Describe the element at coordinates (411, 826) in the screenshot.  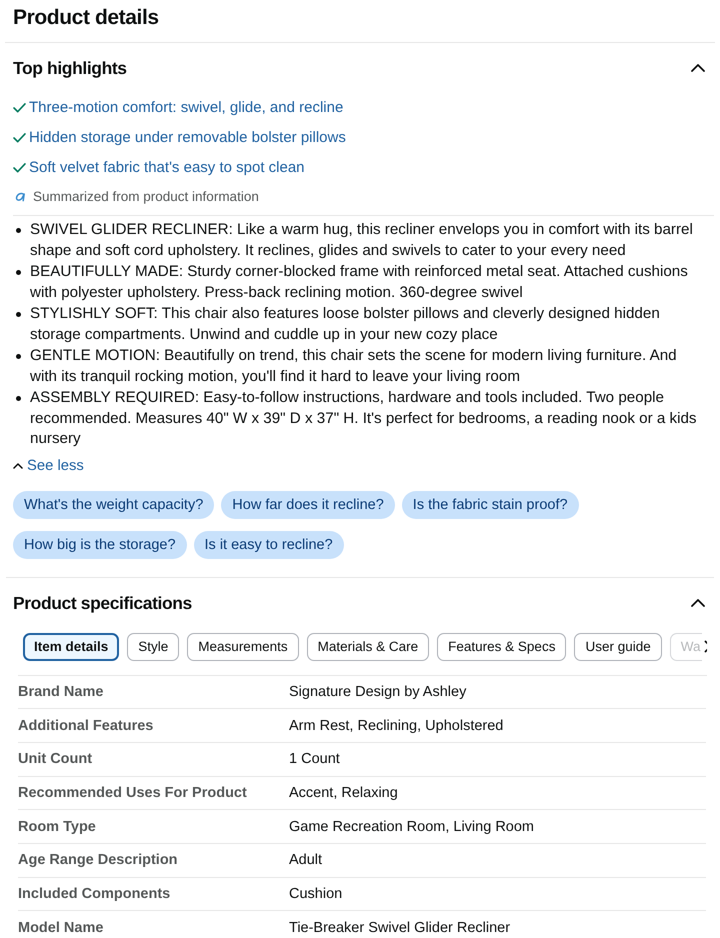
I see `spec-value: Game Recreation Room, Living Room` at that location.